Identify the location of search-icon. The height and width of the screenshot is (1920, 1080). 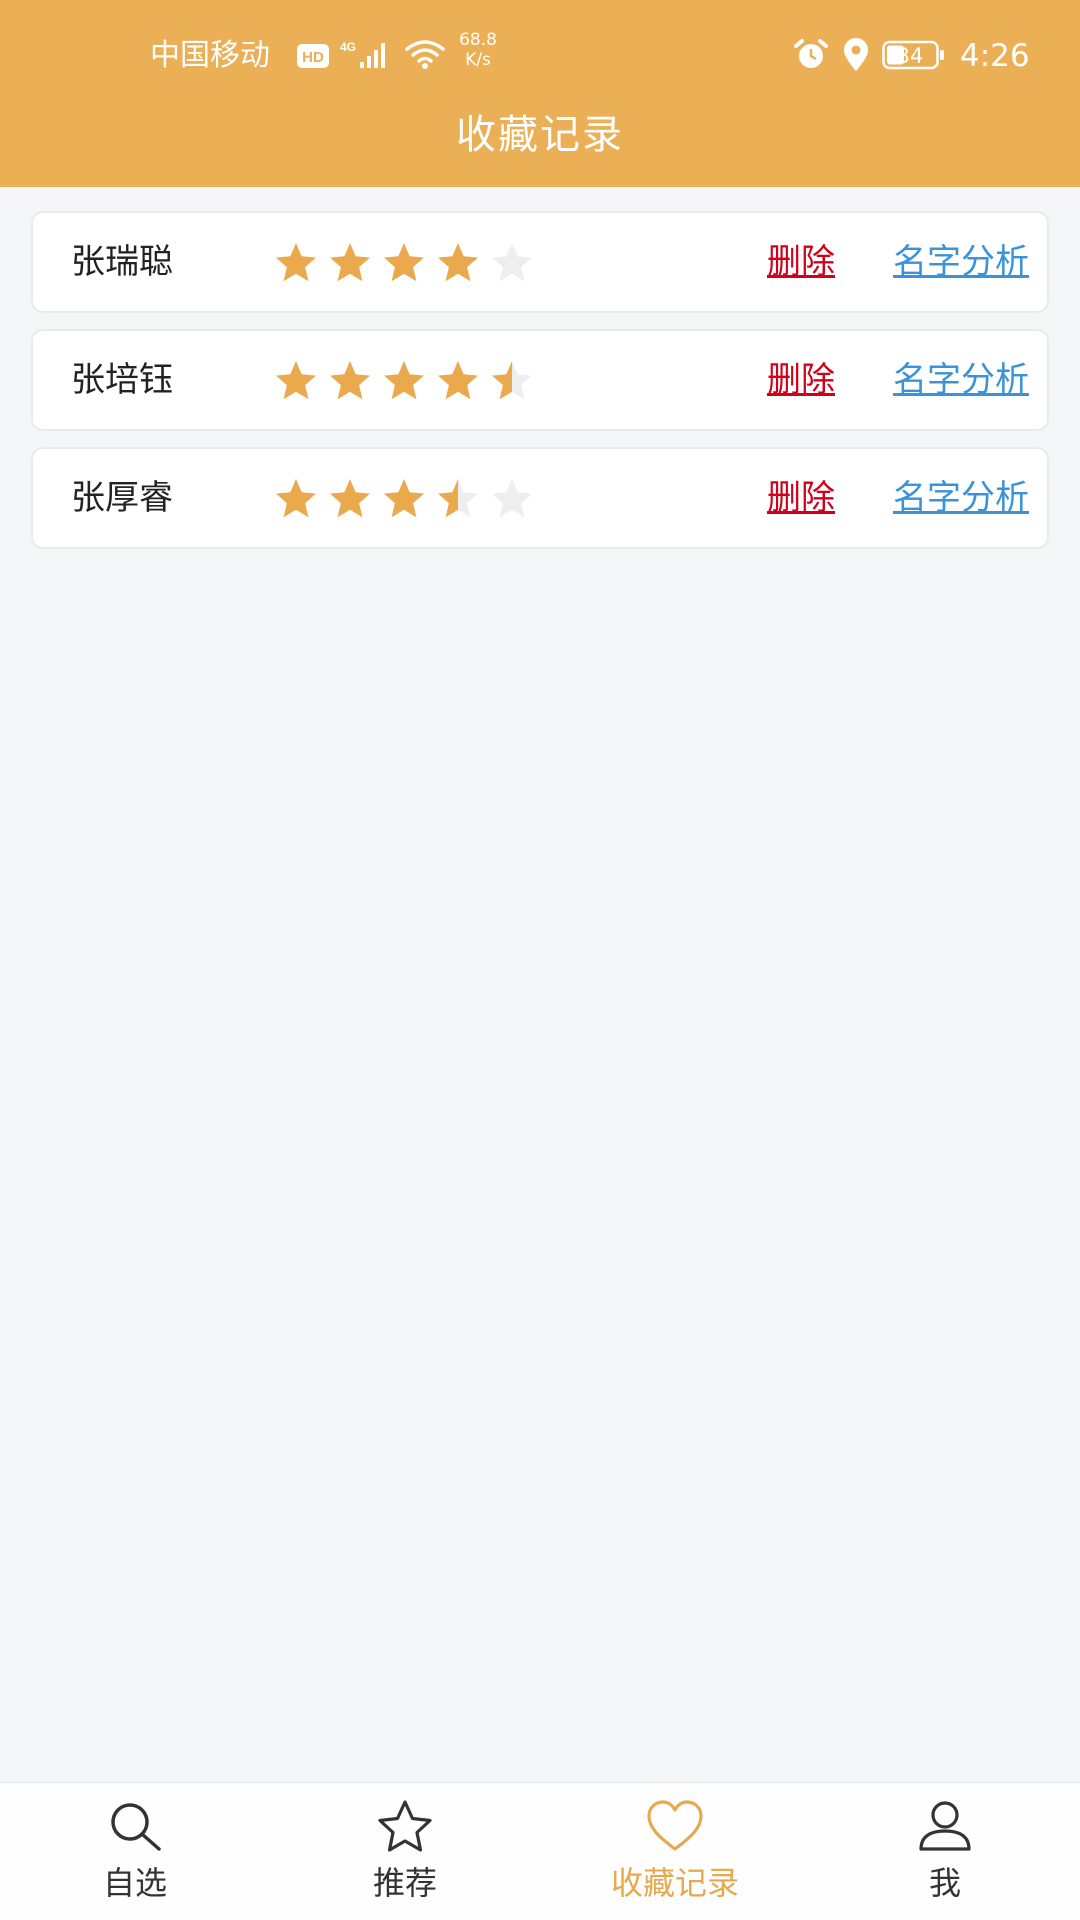
(136, 1827).